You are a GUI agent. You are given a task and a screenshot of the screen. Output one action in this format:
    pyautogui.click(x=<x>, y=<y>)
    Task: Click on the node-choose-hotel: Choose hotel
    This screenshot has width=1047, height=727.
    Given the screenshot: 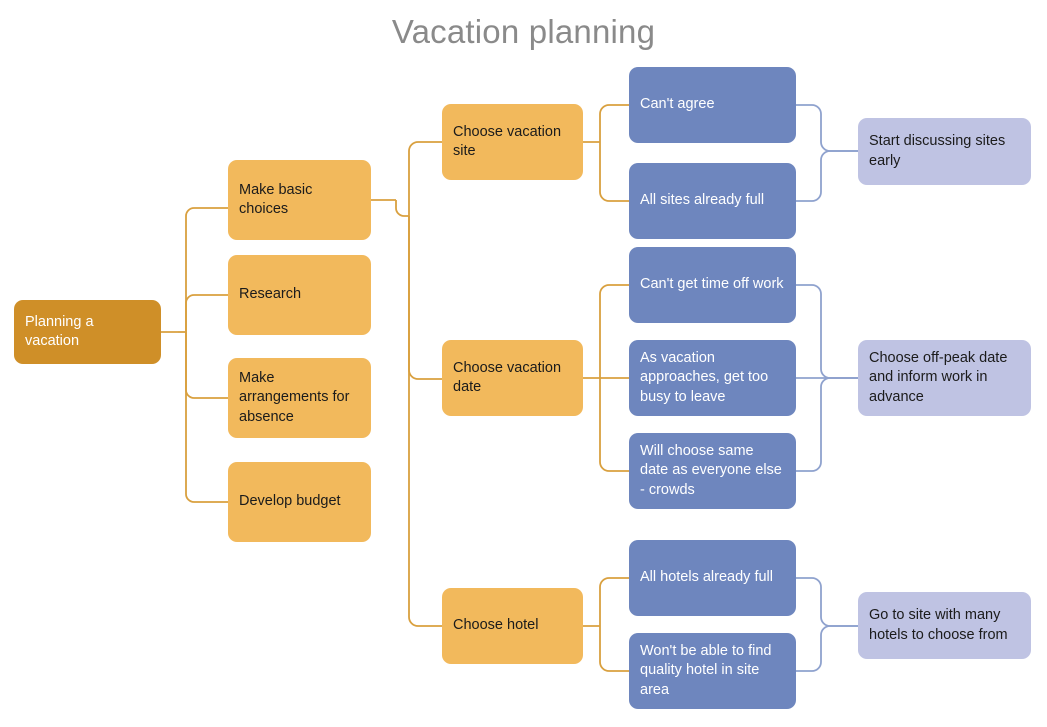 What is the action you would take?
    pyautogui.click(x=512, y=626)
    